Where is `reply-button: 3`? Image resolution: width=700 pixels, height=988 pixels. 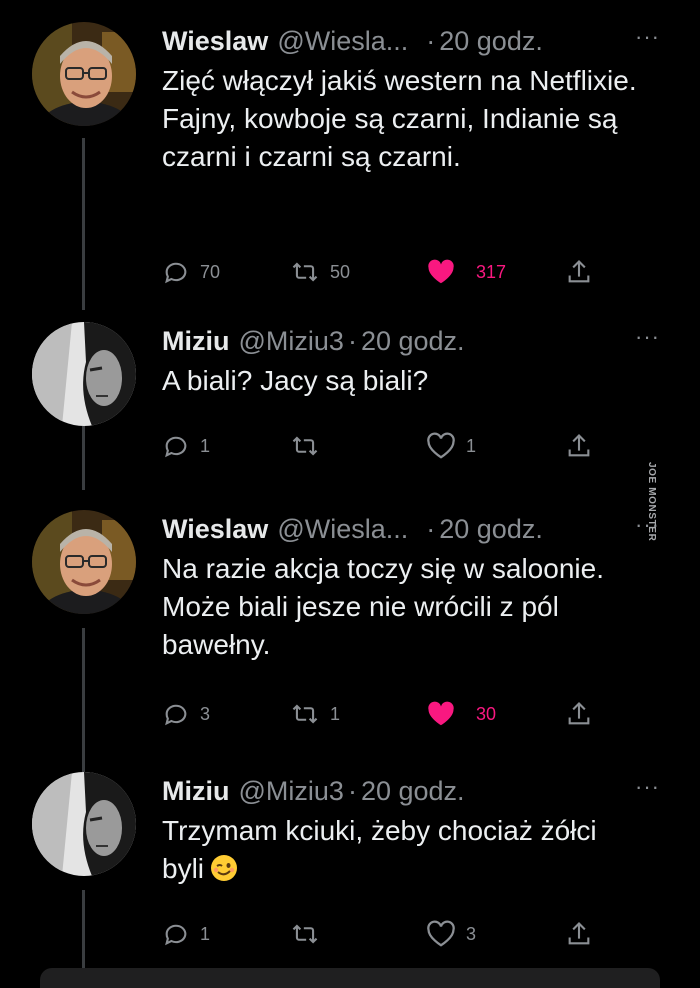 reply-button: 3 is located at coordinates (186, 714).